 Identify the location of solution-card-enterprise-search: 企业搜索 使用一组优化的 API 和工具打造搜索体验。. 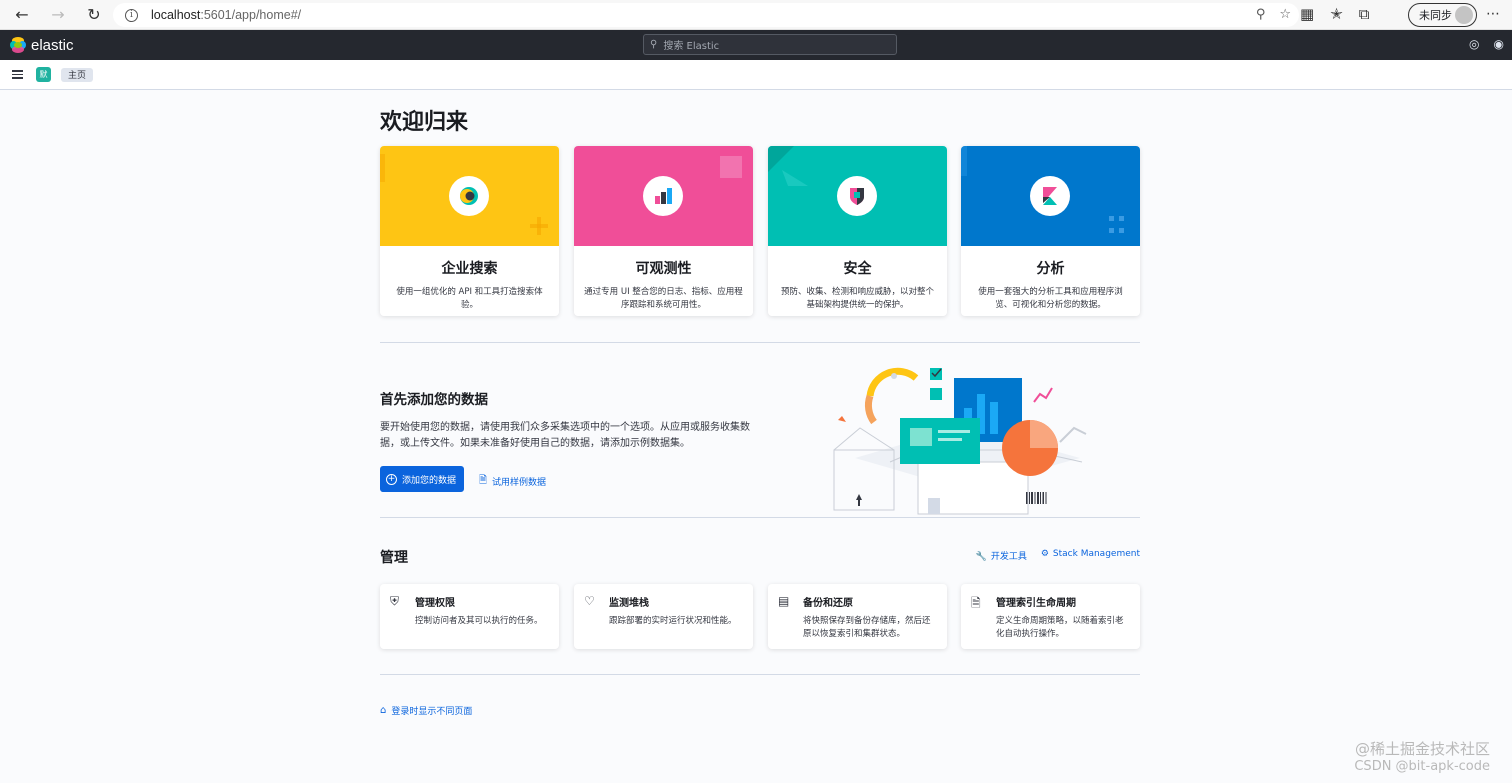
(469, 231).